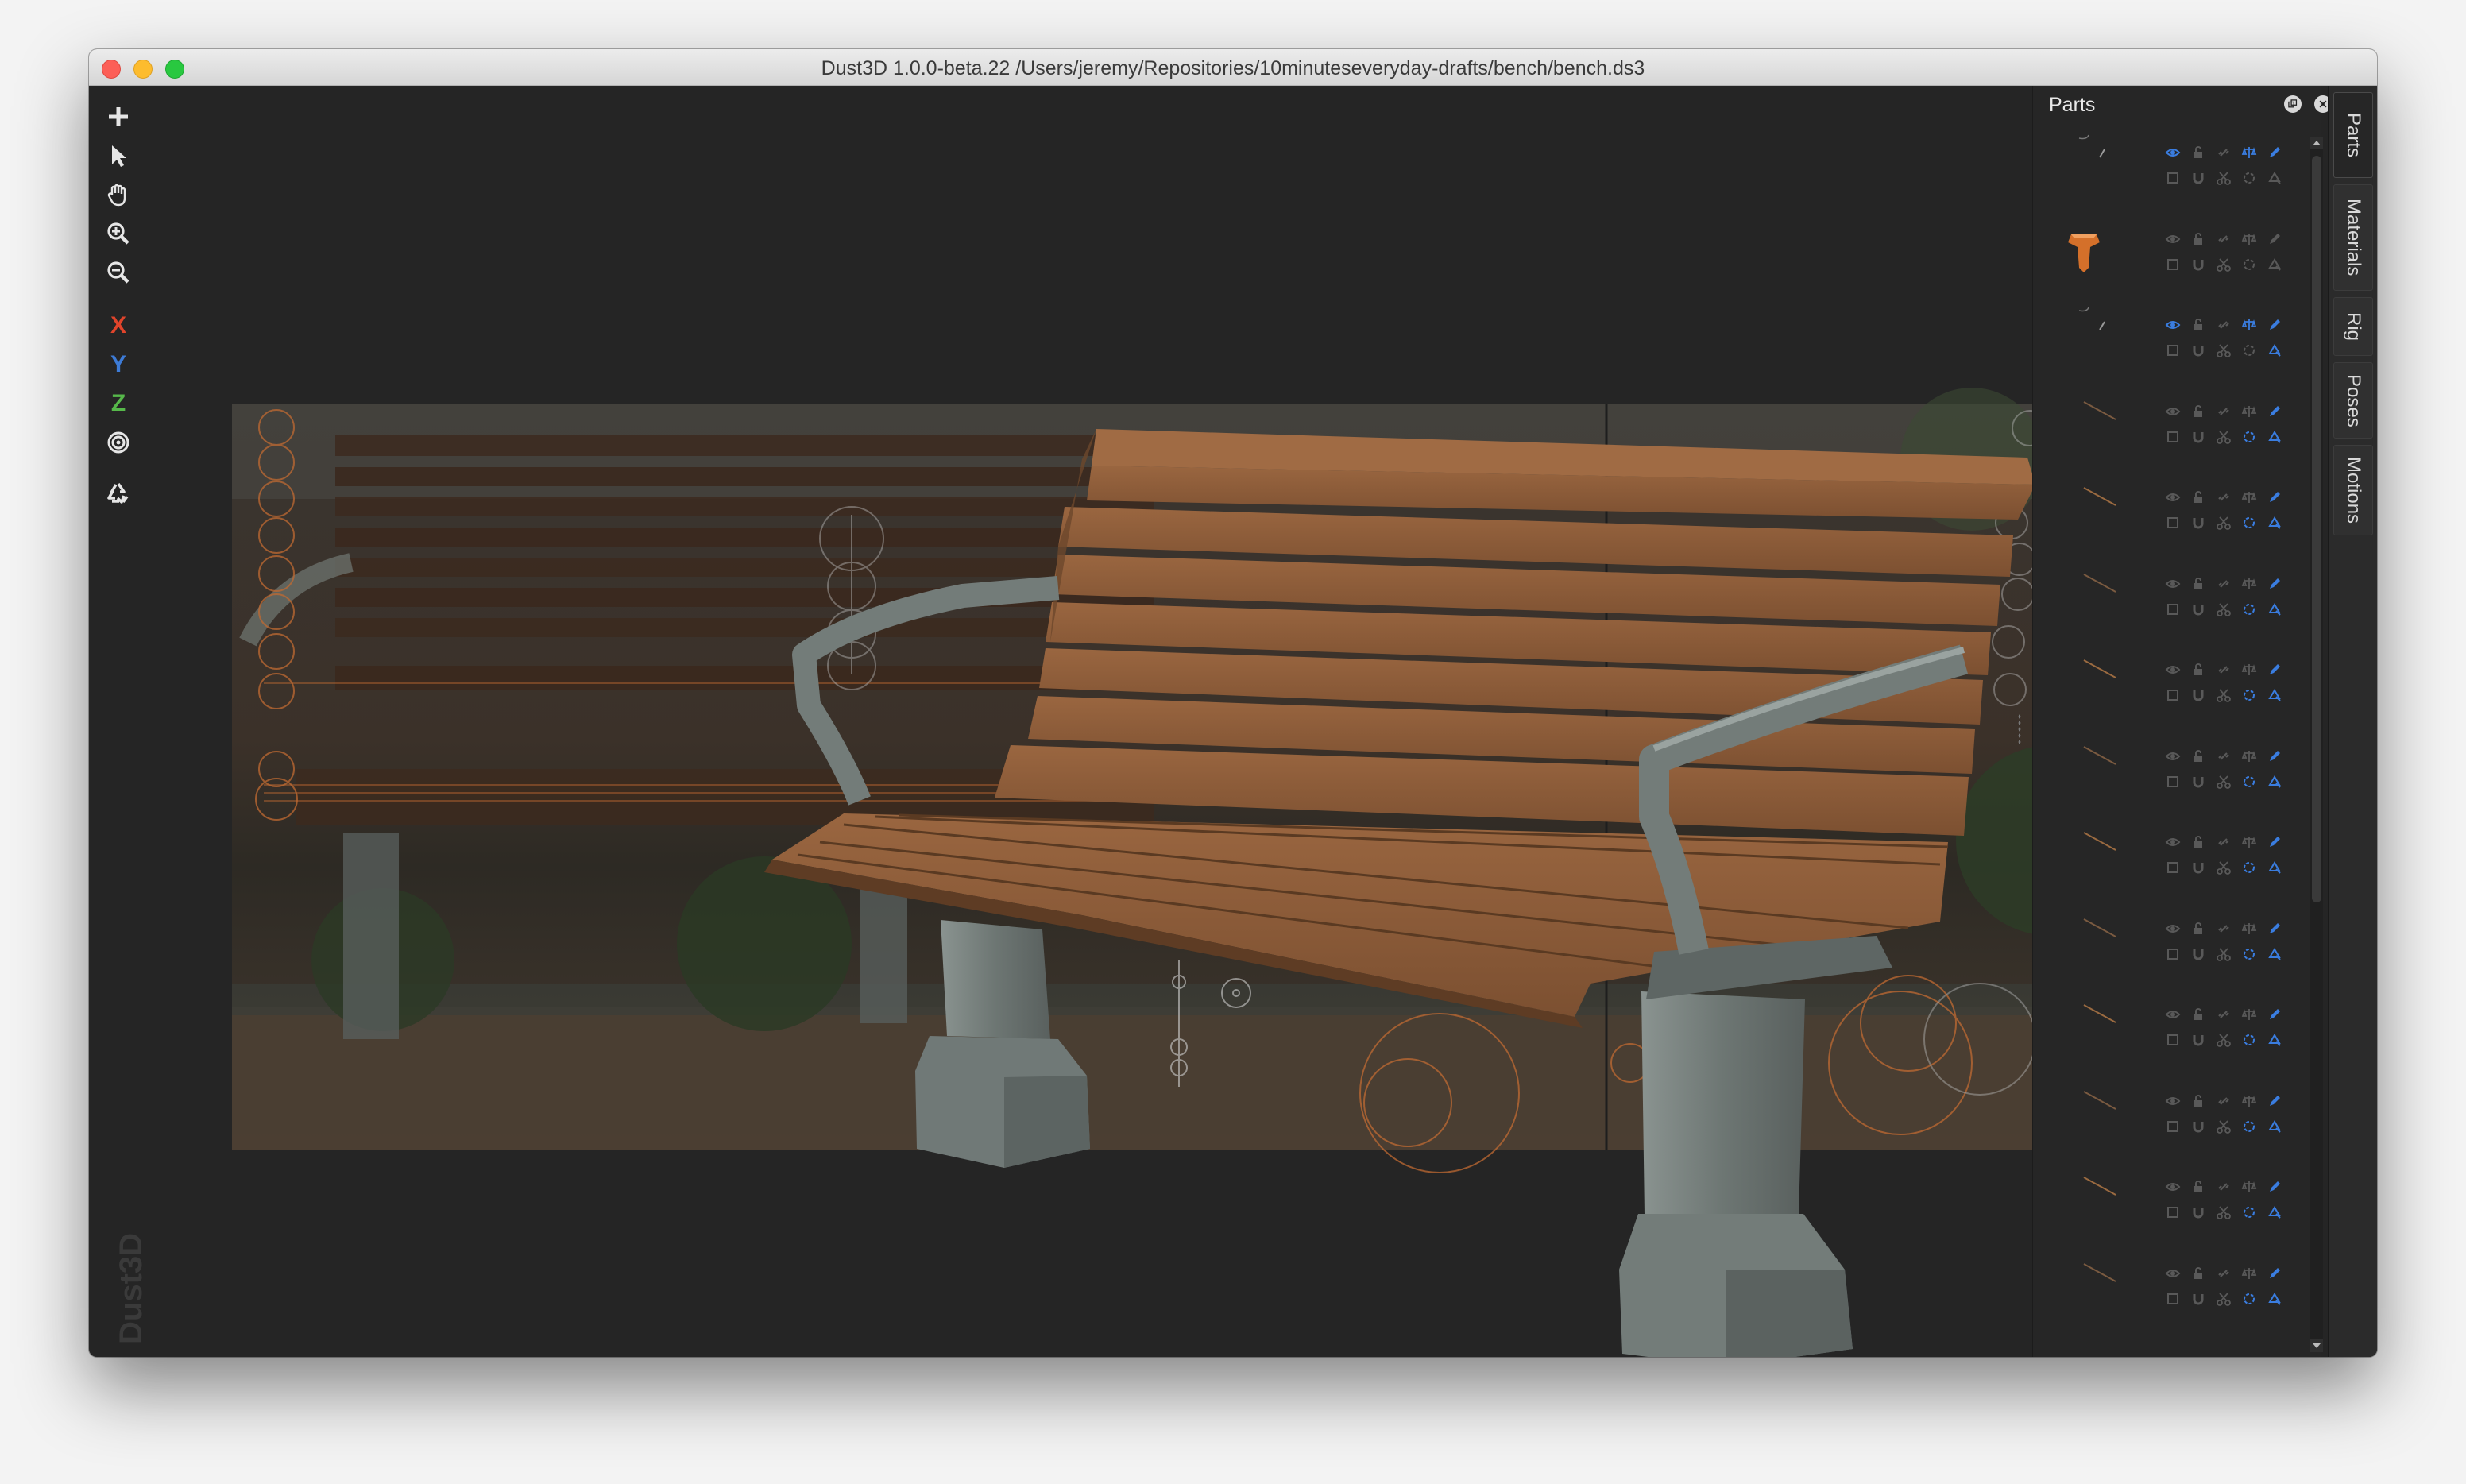 This screenshot has width=2466, height=1484. I want to click on scroll-up-arrow, so click(2316, 143).